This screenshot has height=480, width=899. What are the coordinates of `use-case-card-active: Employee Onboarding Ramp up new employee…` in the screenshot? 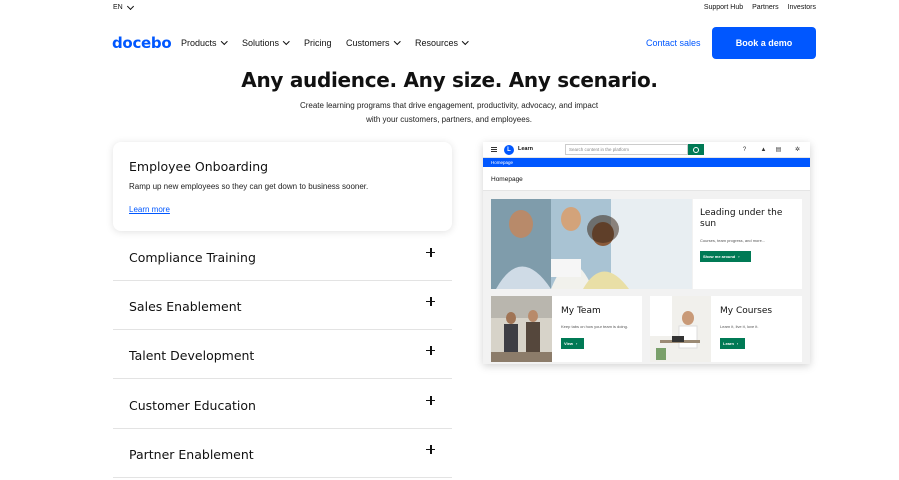 It's located at (282, 186).